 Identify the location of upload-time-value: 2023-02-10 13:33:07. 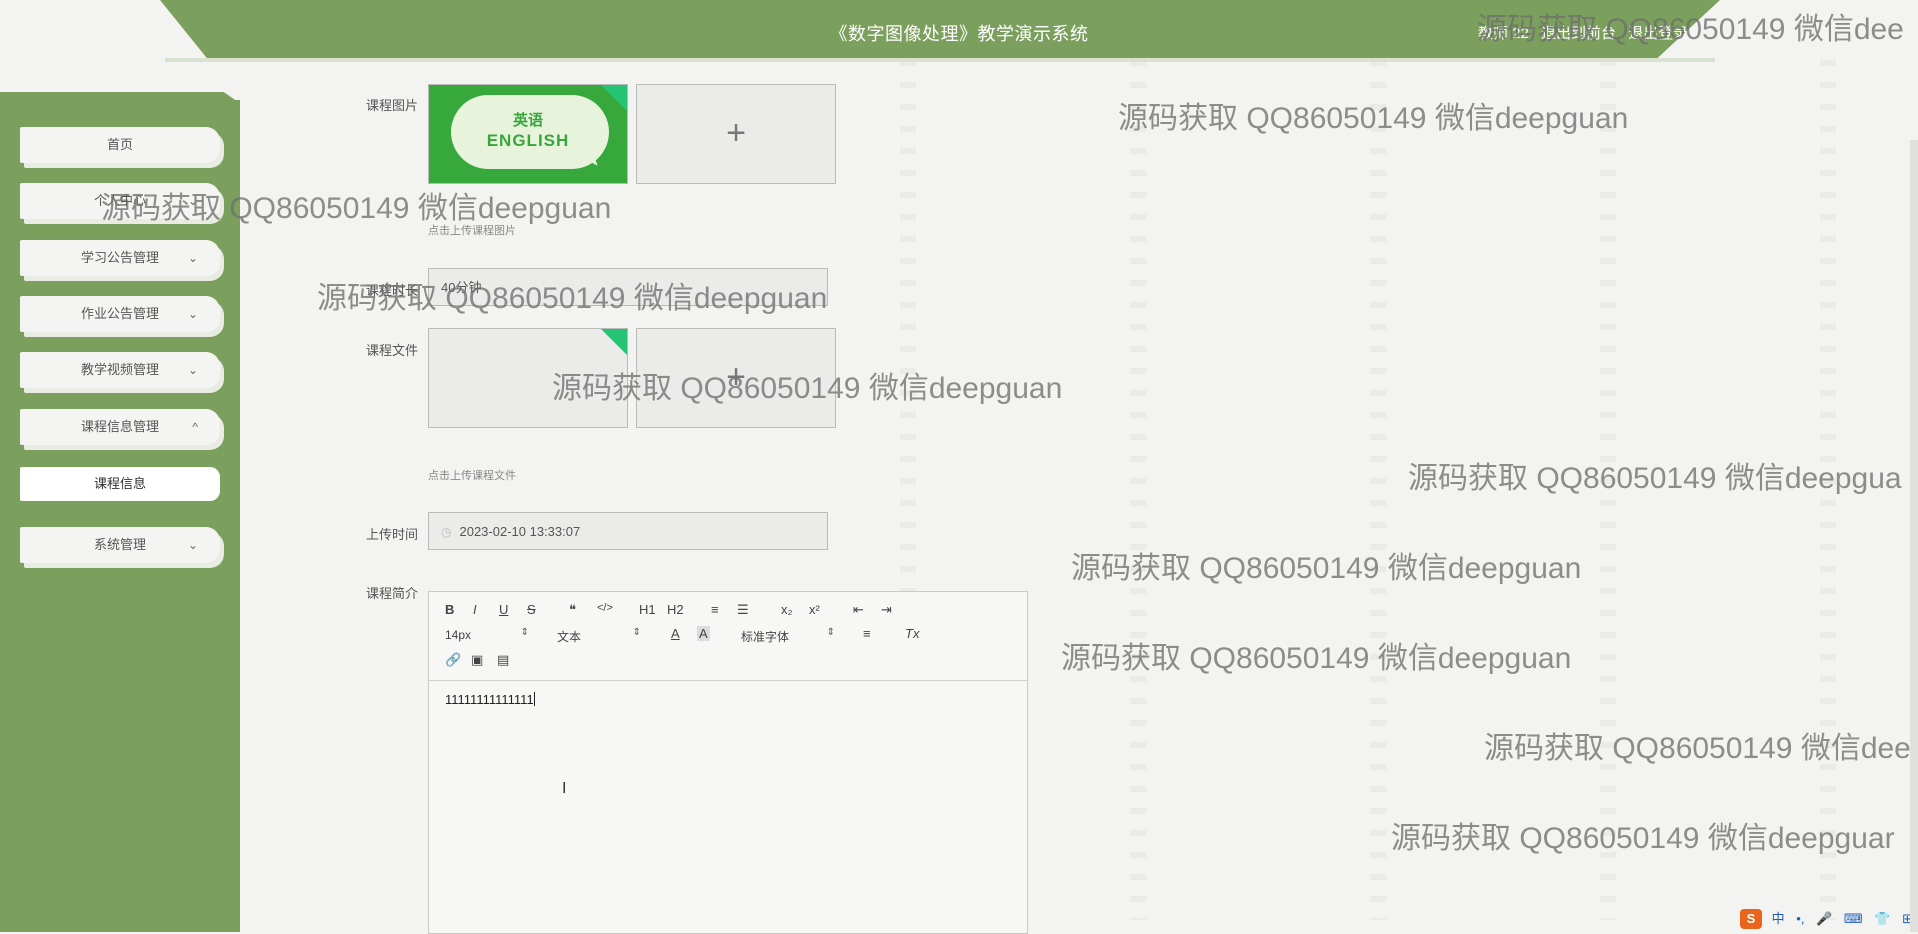
(520, 531).